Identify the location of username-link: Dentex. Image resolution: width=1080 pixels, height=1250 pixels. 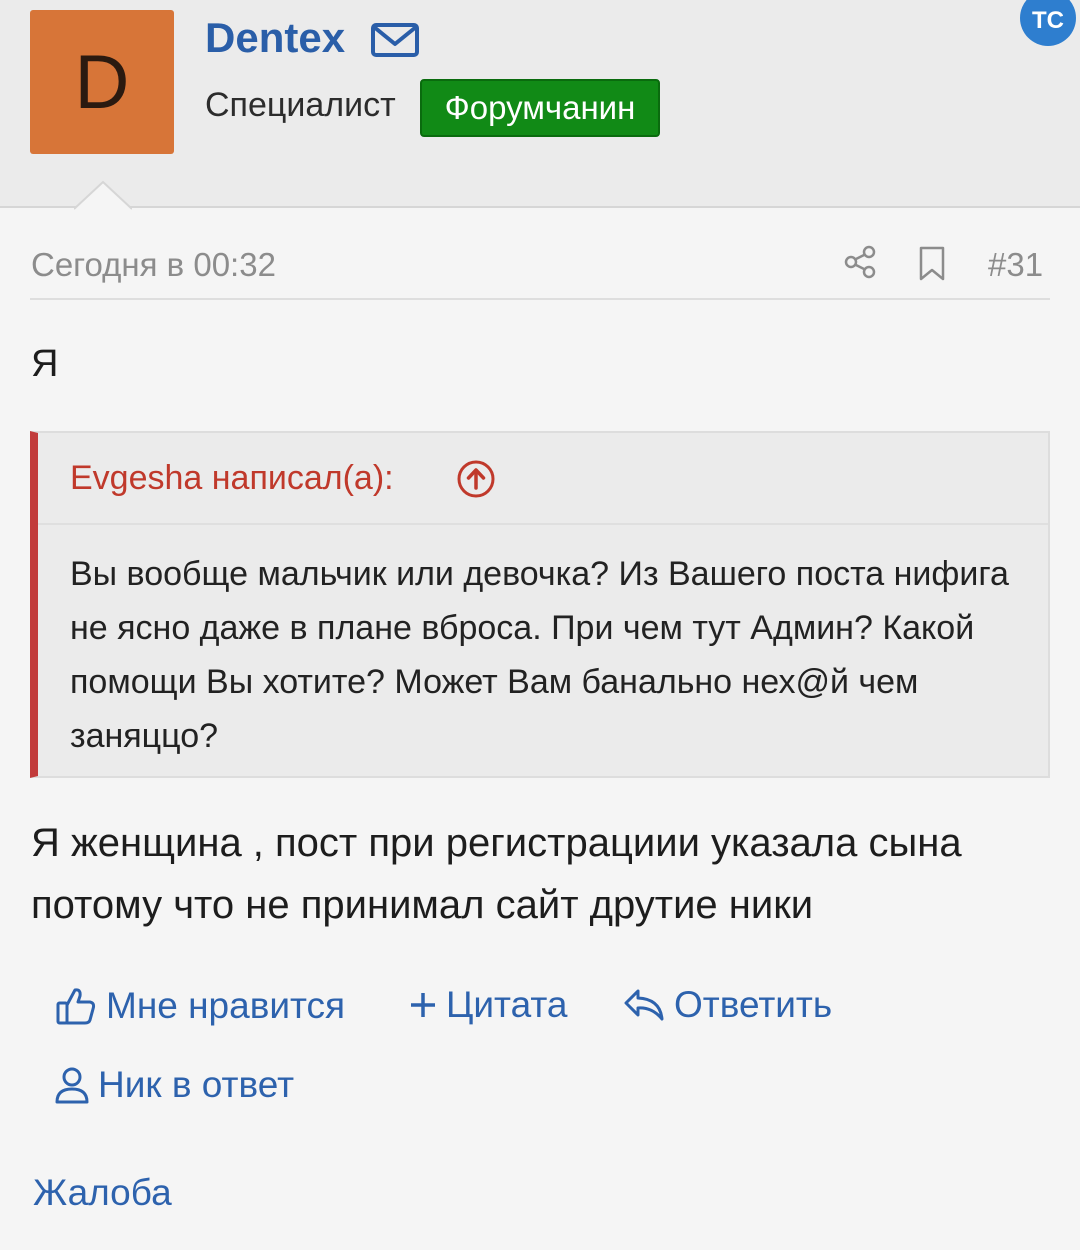
(275, 38).